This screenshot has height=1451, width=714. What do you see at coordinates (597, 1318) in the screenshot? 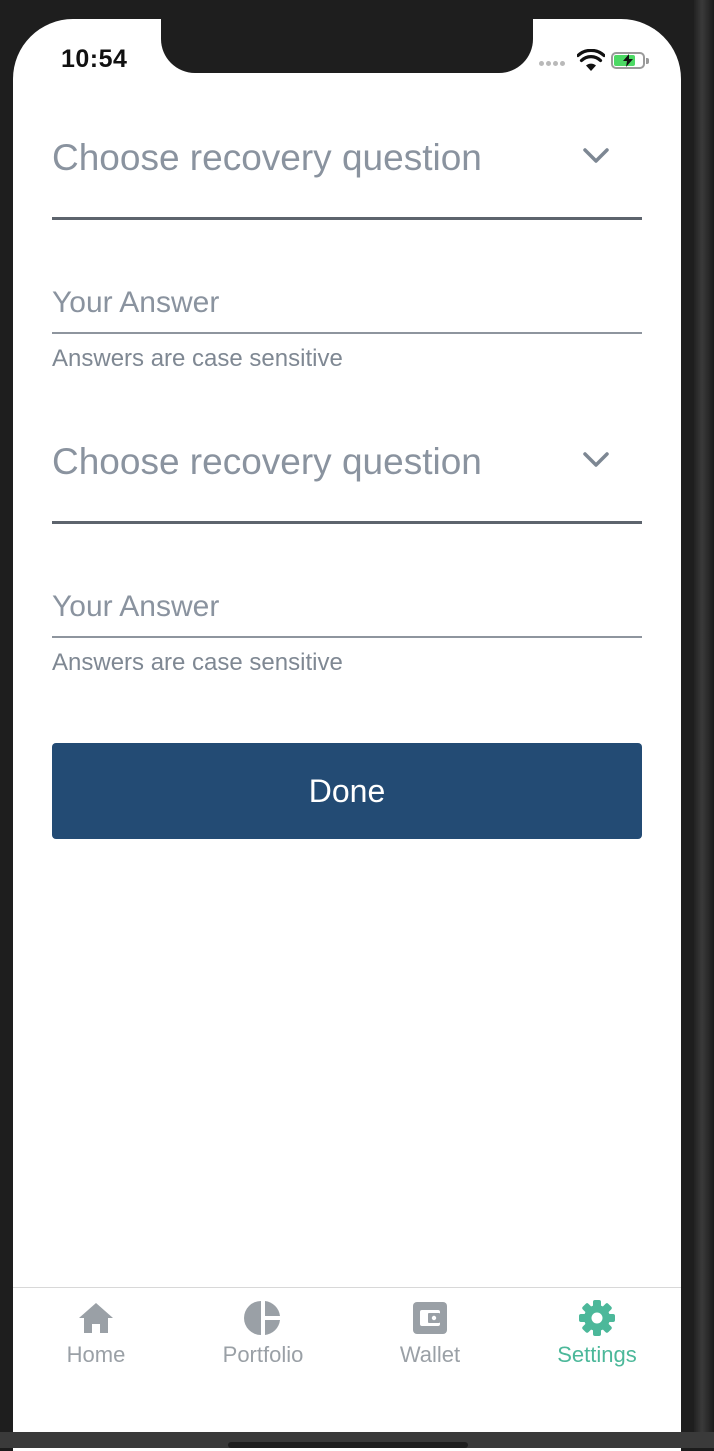
I see `gear-icon` at bounding box center [597, 1318].